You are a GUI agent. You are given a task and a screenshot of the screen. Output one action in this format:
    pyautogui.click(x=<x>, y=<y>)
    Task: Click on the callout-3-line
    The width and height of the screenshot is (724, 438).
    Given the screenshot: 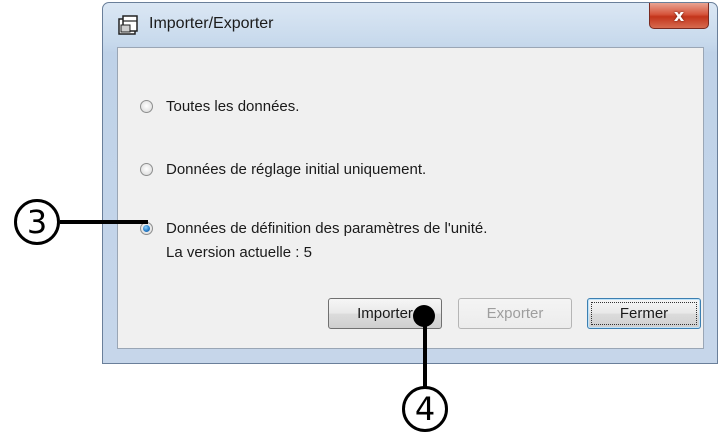 What is the action you would take?
    pyautogui.click(x=104, y=222)
    